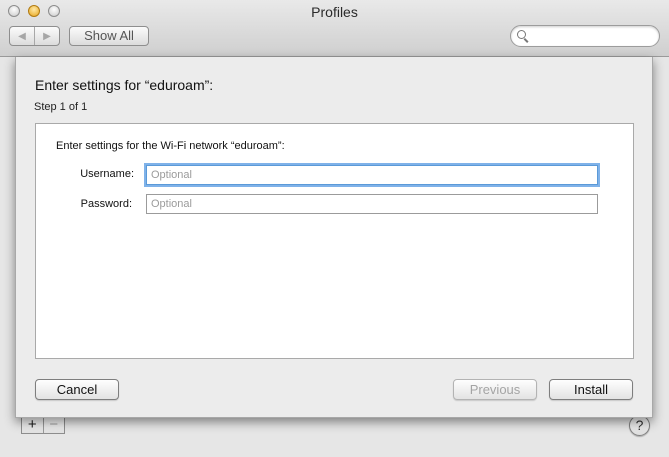  What do you see at coordinates (639, 425) in the screenshot?
I see `help-button: ?` at bounding box center [639, 425].